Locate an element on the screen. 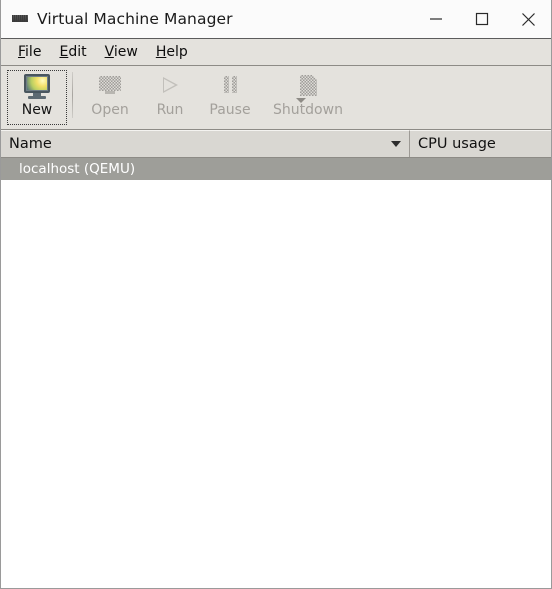 This screenshot has width=552, height=589. column-header-cpu-usage: CPU usage is located at coordinates (480, 143).